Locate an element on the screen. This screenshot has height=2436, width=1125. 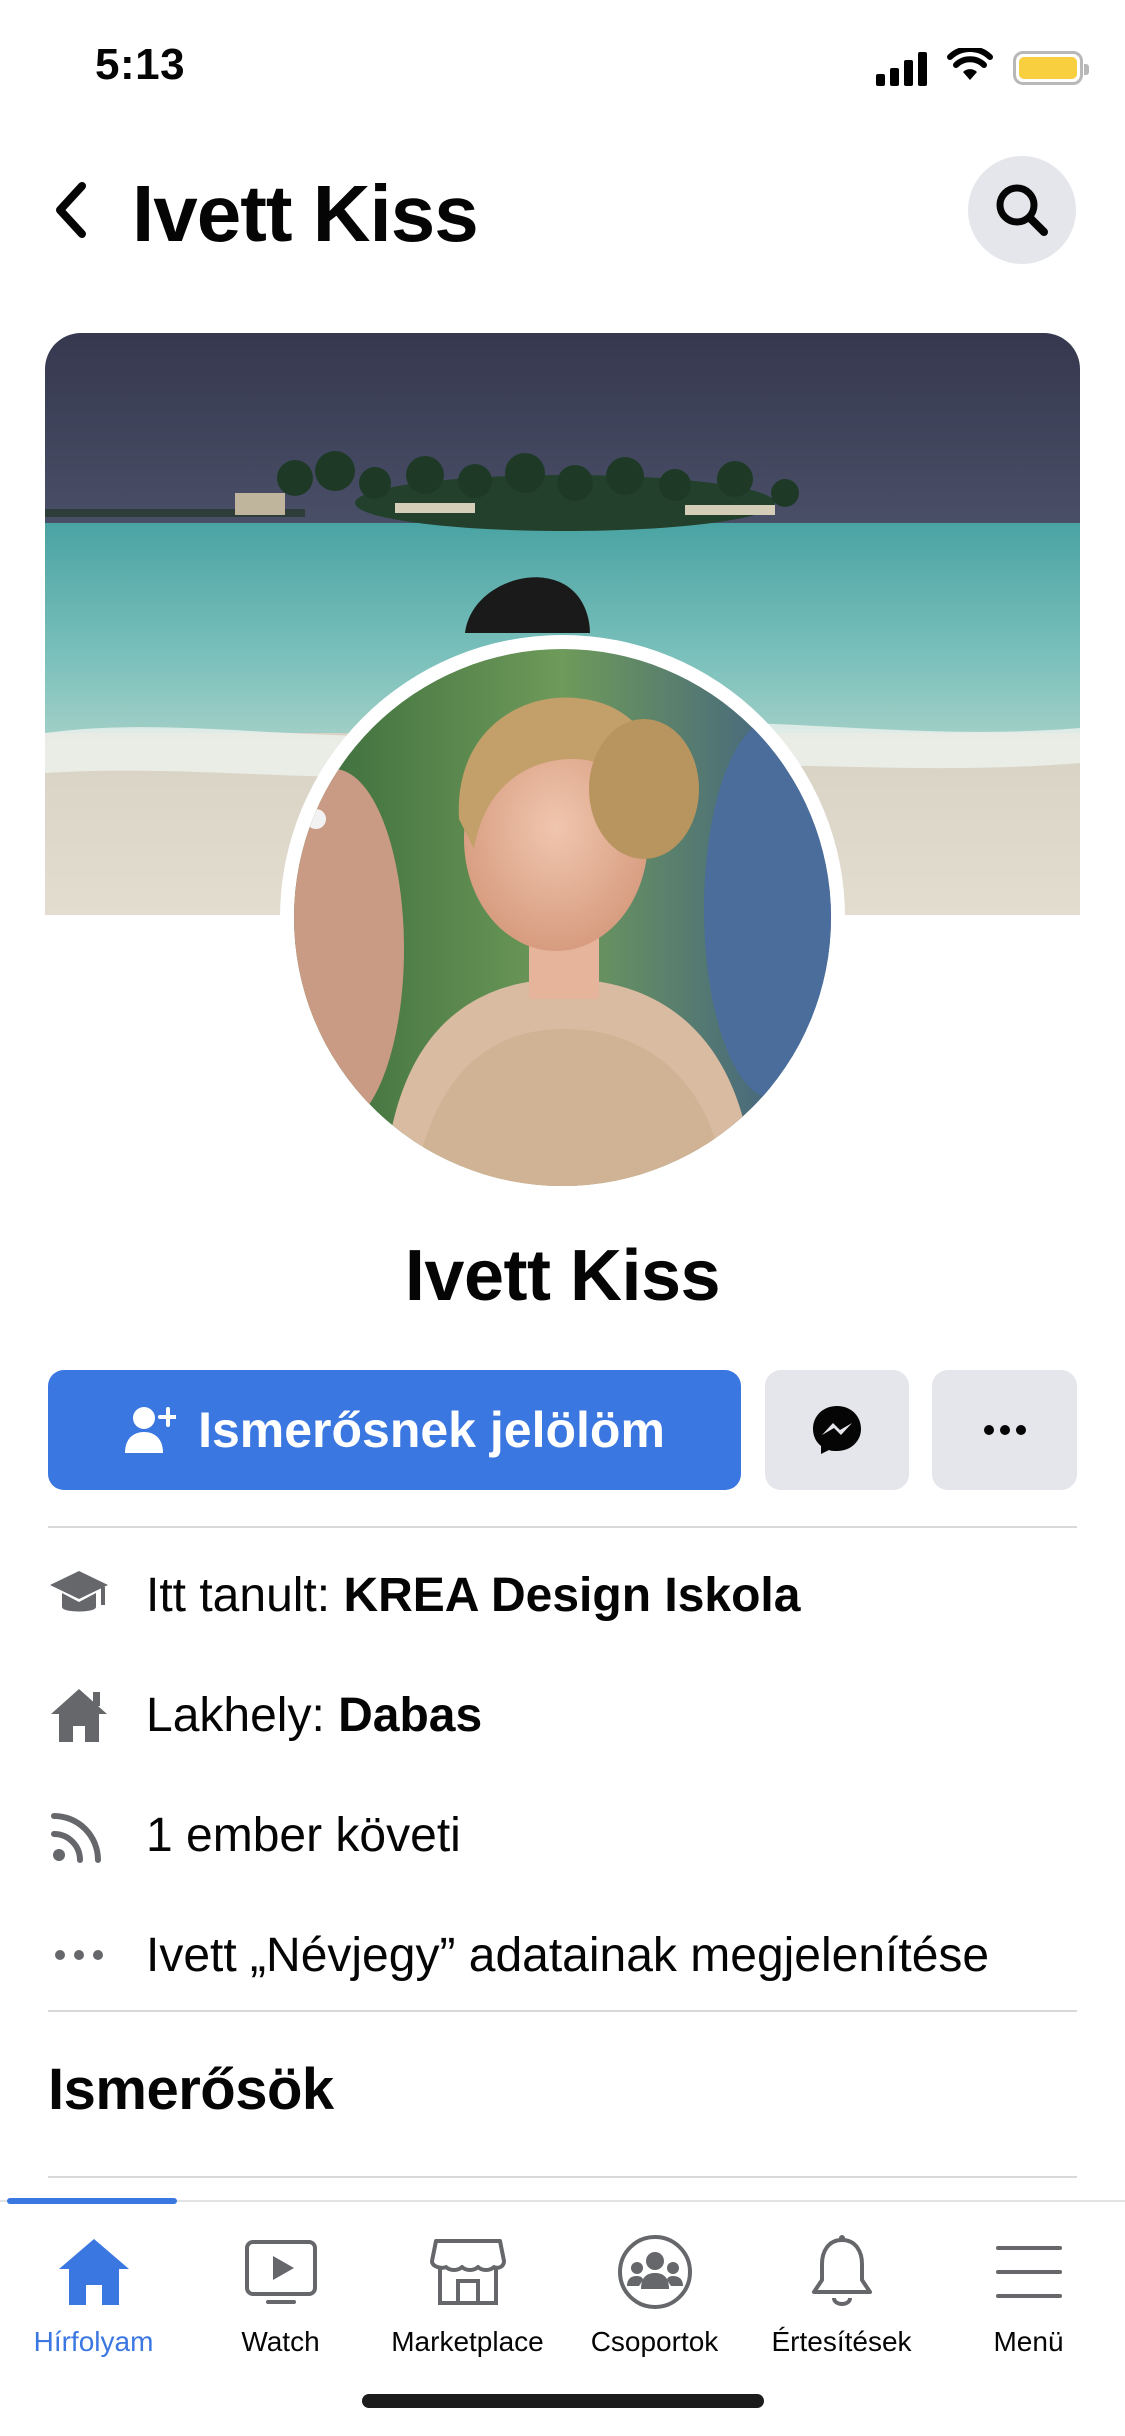
info-label: Itt tanult: is located at coordinates (245, 1595).